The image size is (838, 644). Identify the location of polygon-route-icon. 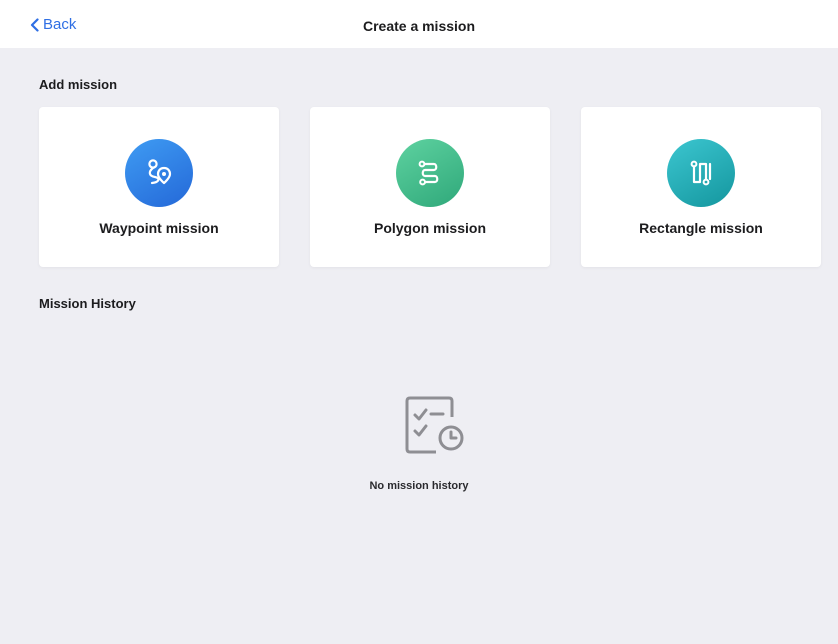
(430, 173).